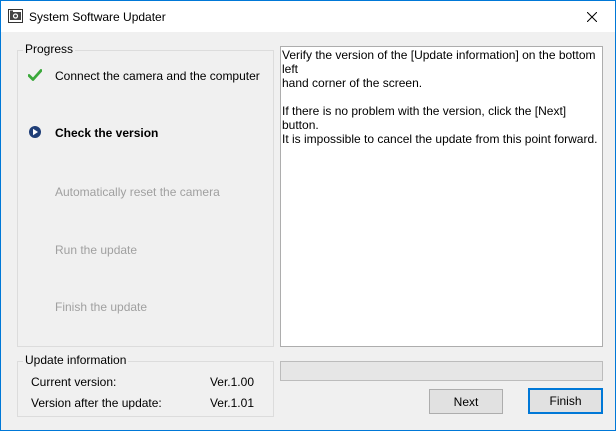 This screenshot has height=431, width=616. What do you see at coordinates (466, 401) in the screenshot?
I see `next-button: Next` at bounding box center [466, 401].